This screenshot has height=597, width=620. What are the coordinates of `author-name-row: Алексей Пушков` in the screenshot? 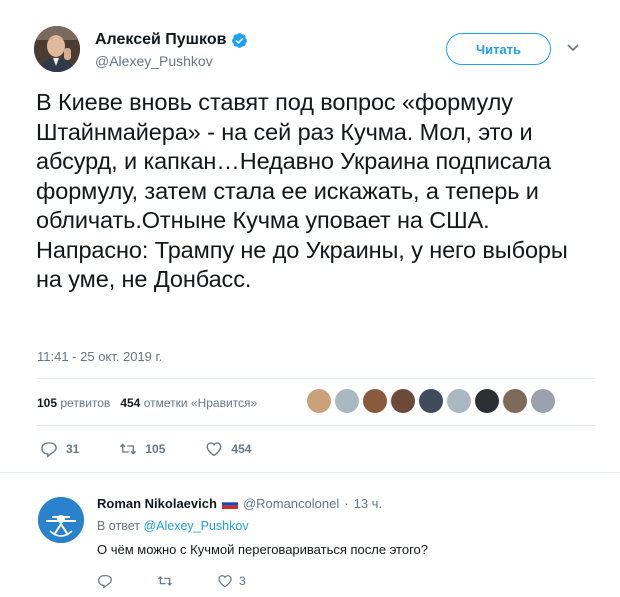 It's located at (171, 40).